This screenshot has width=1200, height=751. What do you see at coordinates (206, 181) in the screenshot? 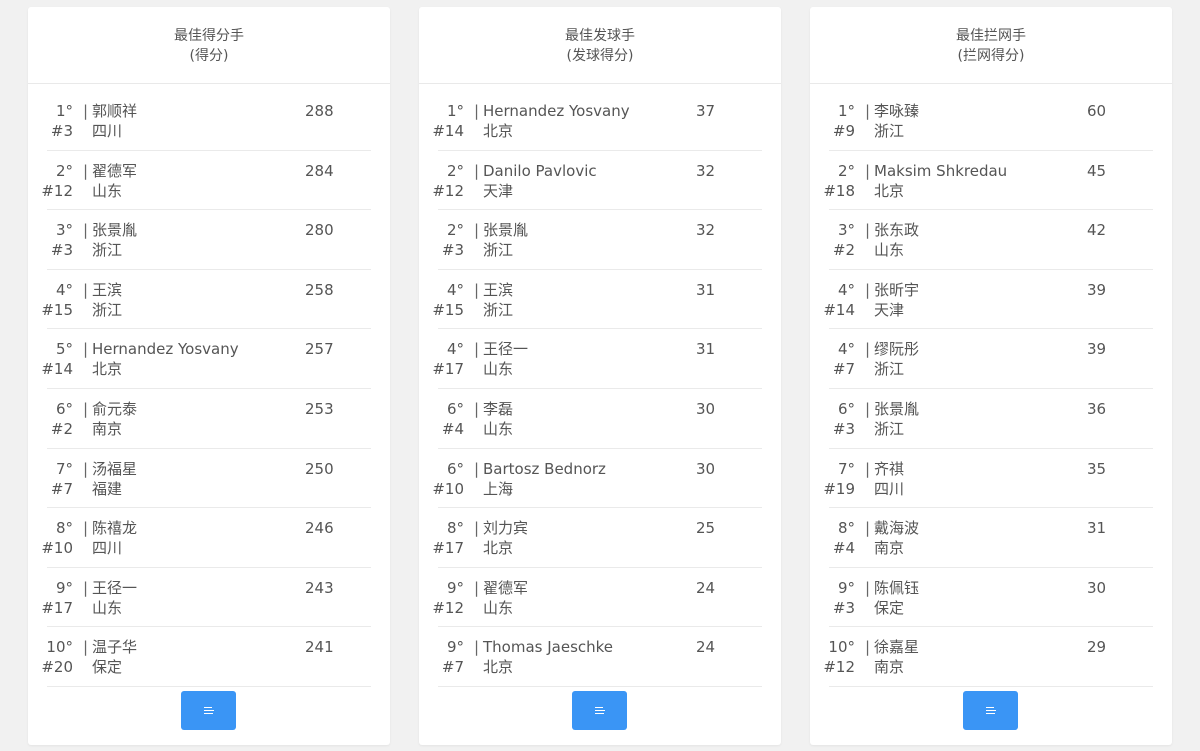
I see `ranking-row: 2° | 翟德军 #12 山东 284` at bounding box center [206, 181].